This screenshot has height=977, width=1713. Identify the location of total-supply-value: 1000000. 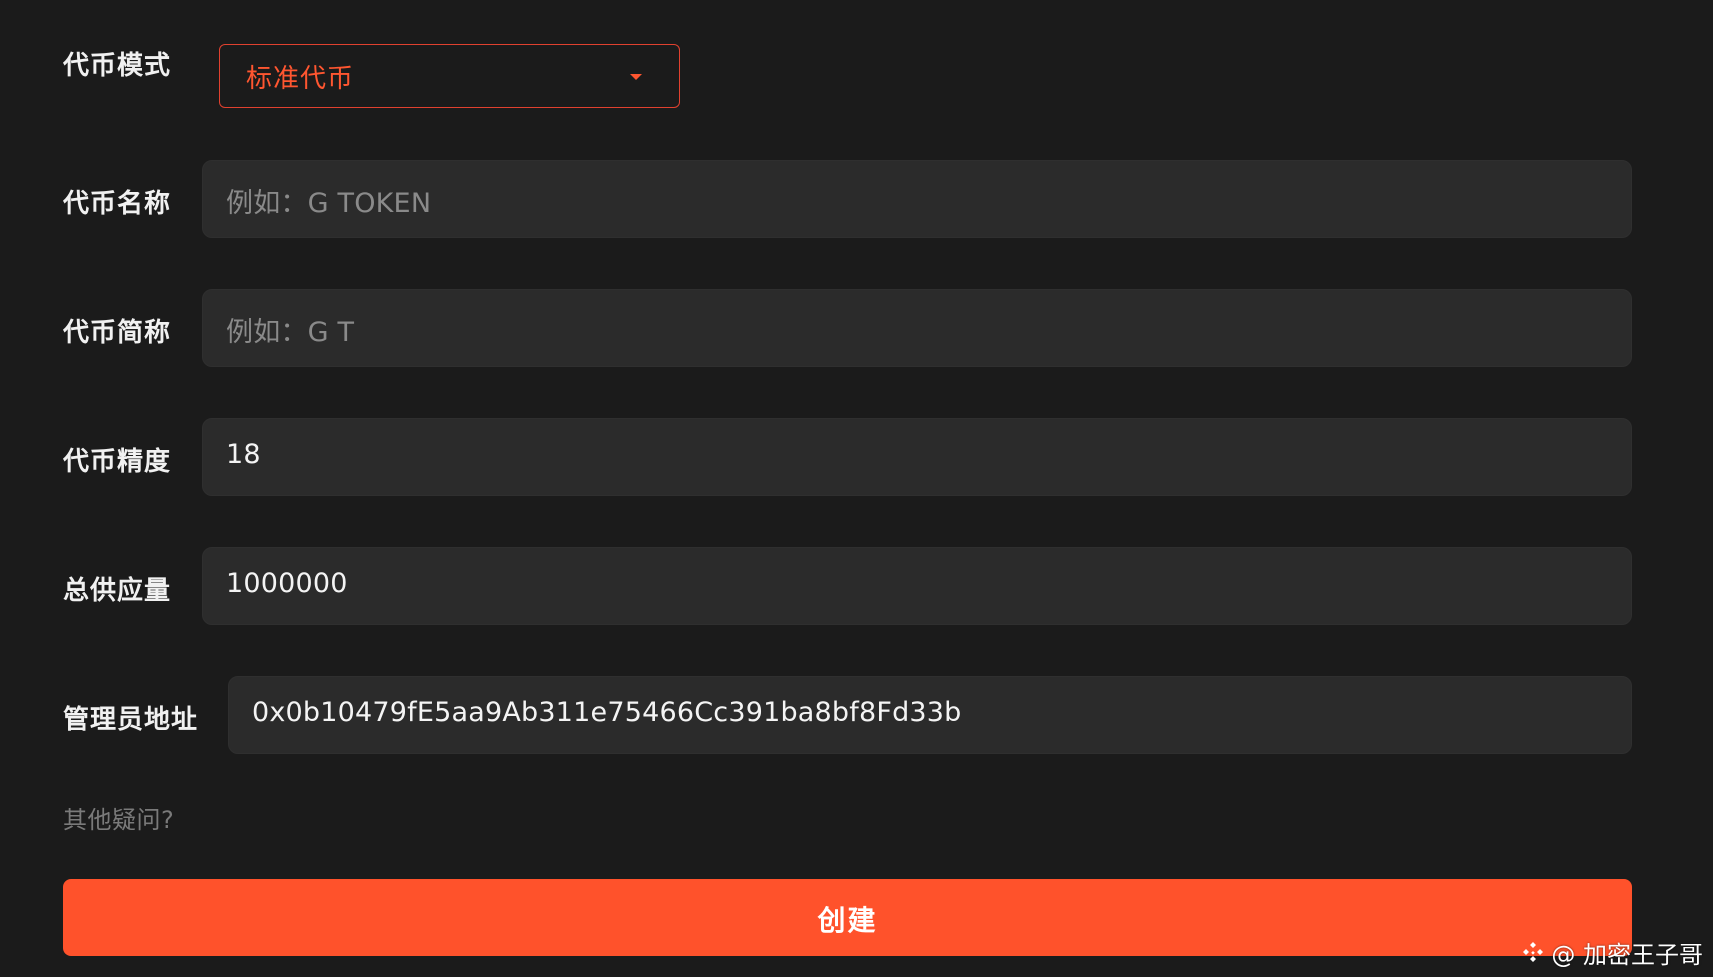
(287, 583).